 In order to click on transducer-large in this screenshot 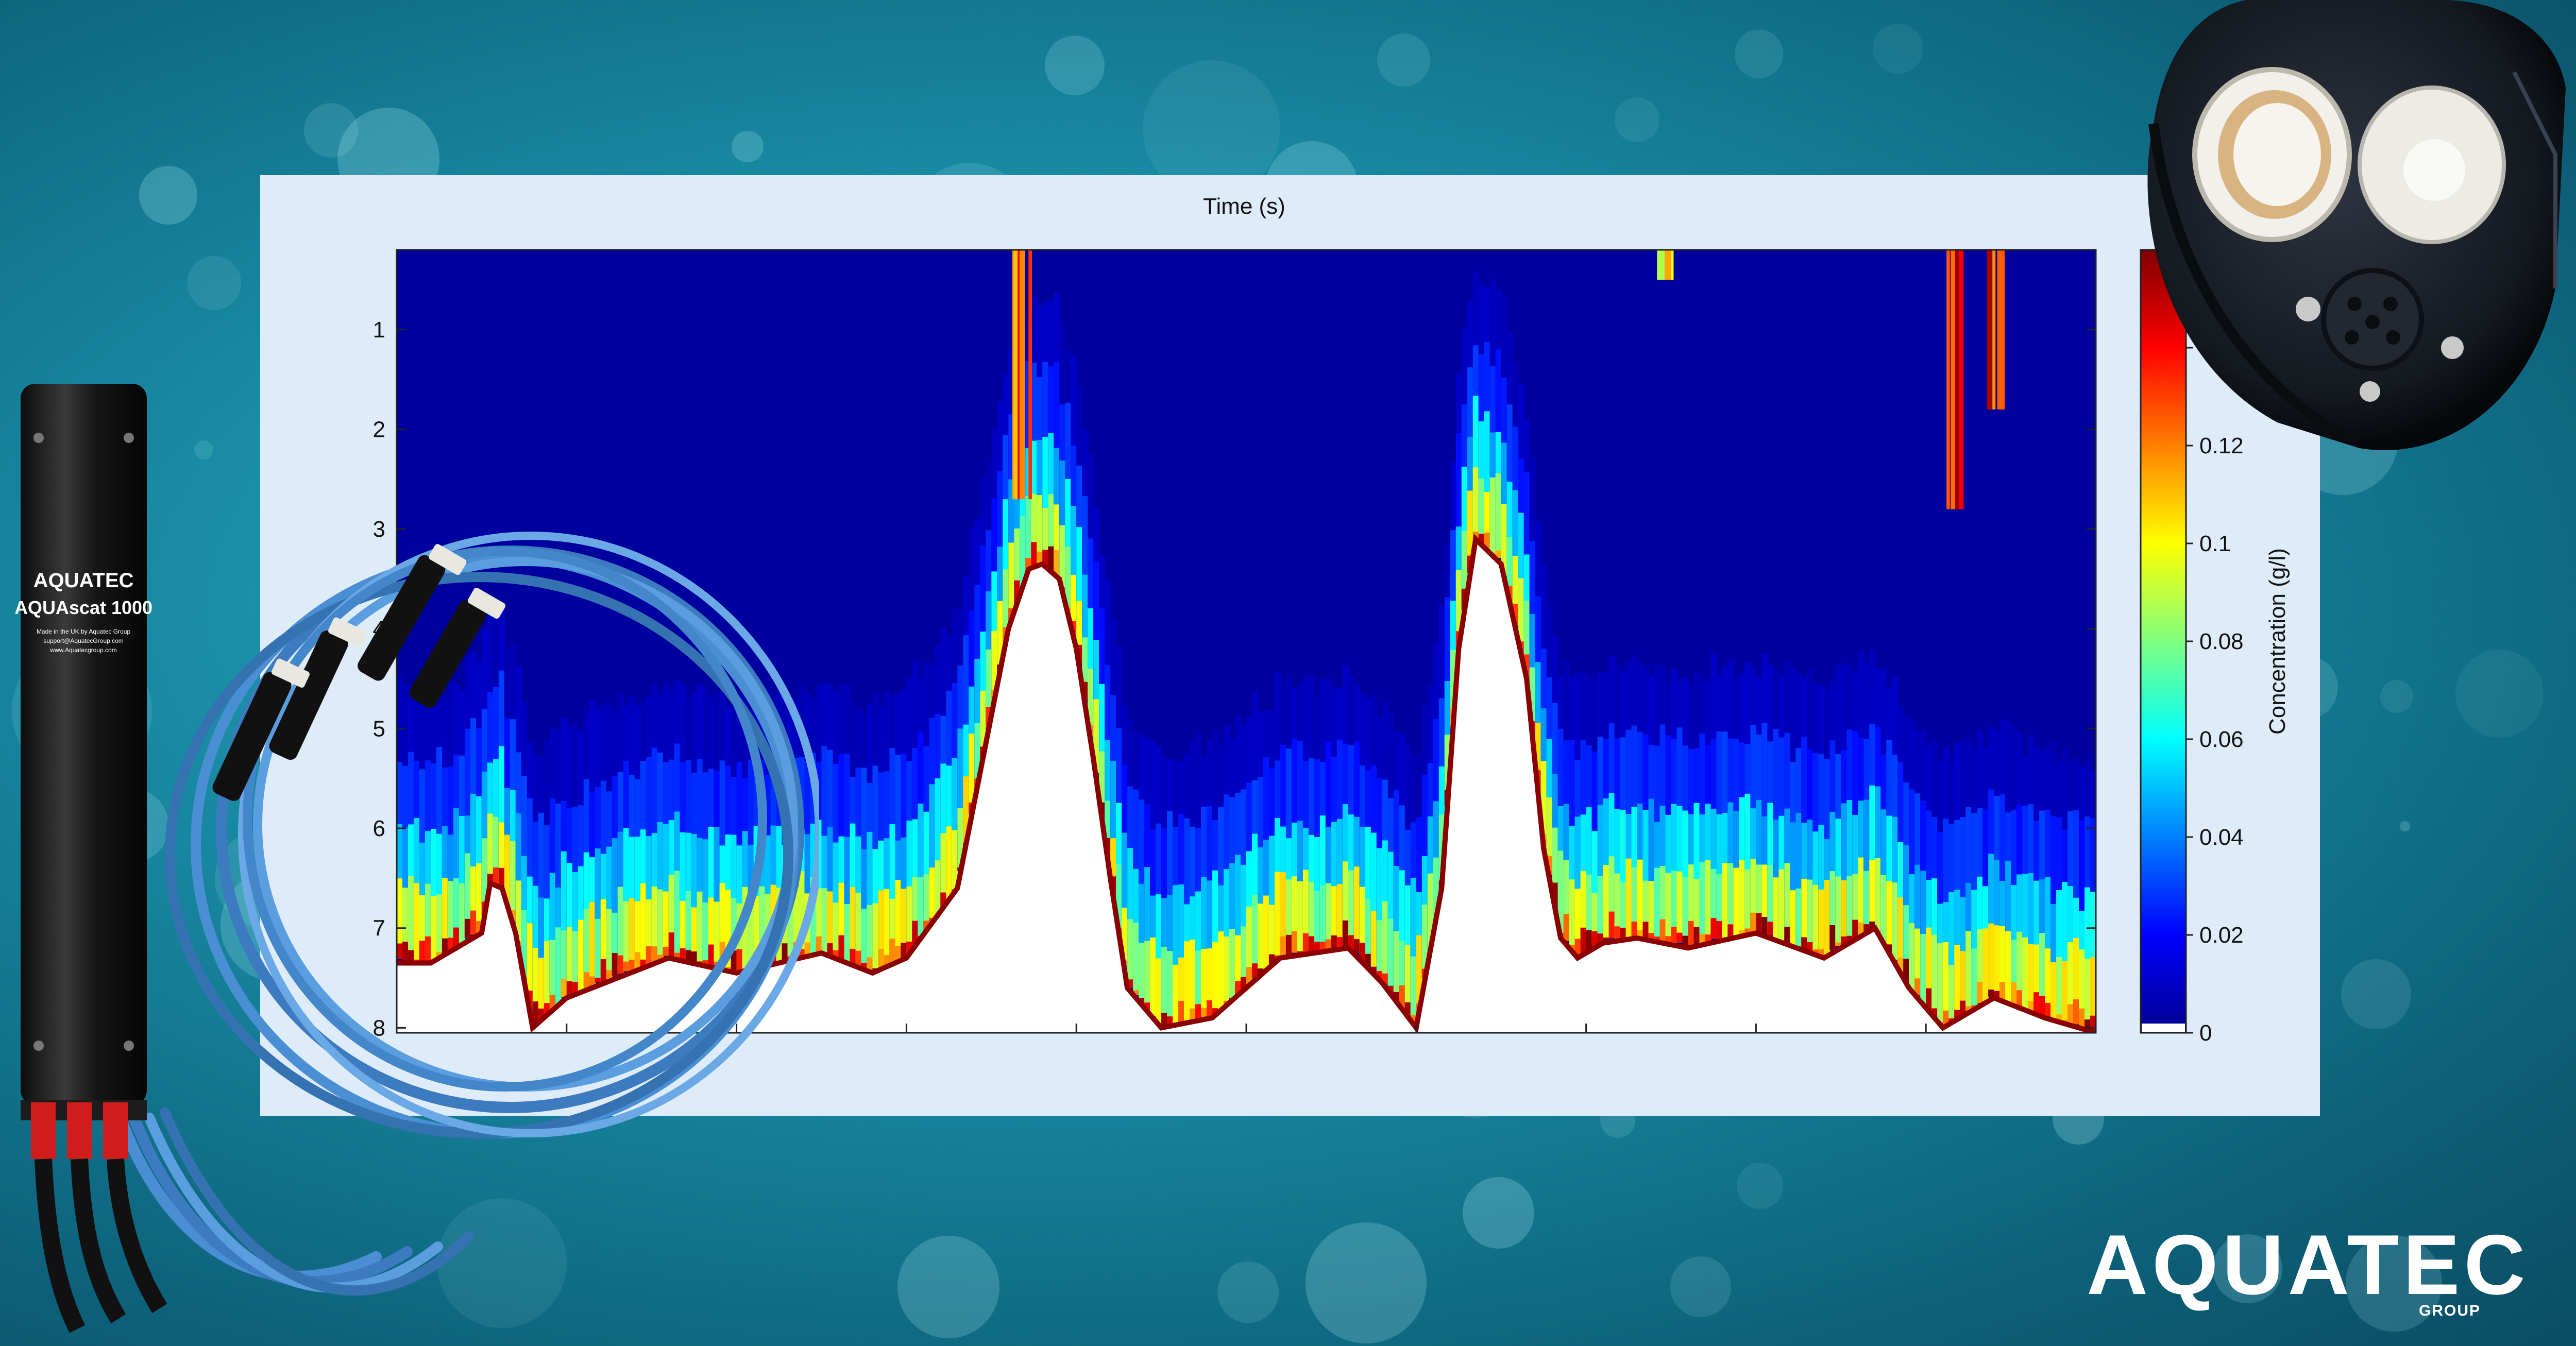, I will do `click(2272, 154)`.